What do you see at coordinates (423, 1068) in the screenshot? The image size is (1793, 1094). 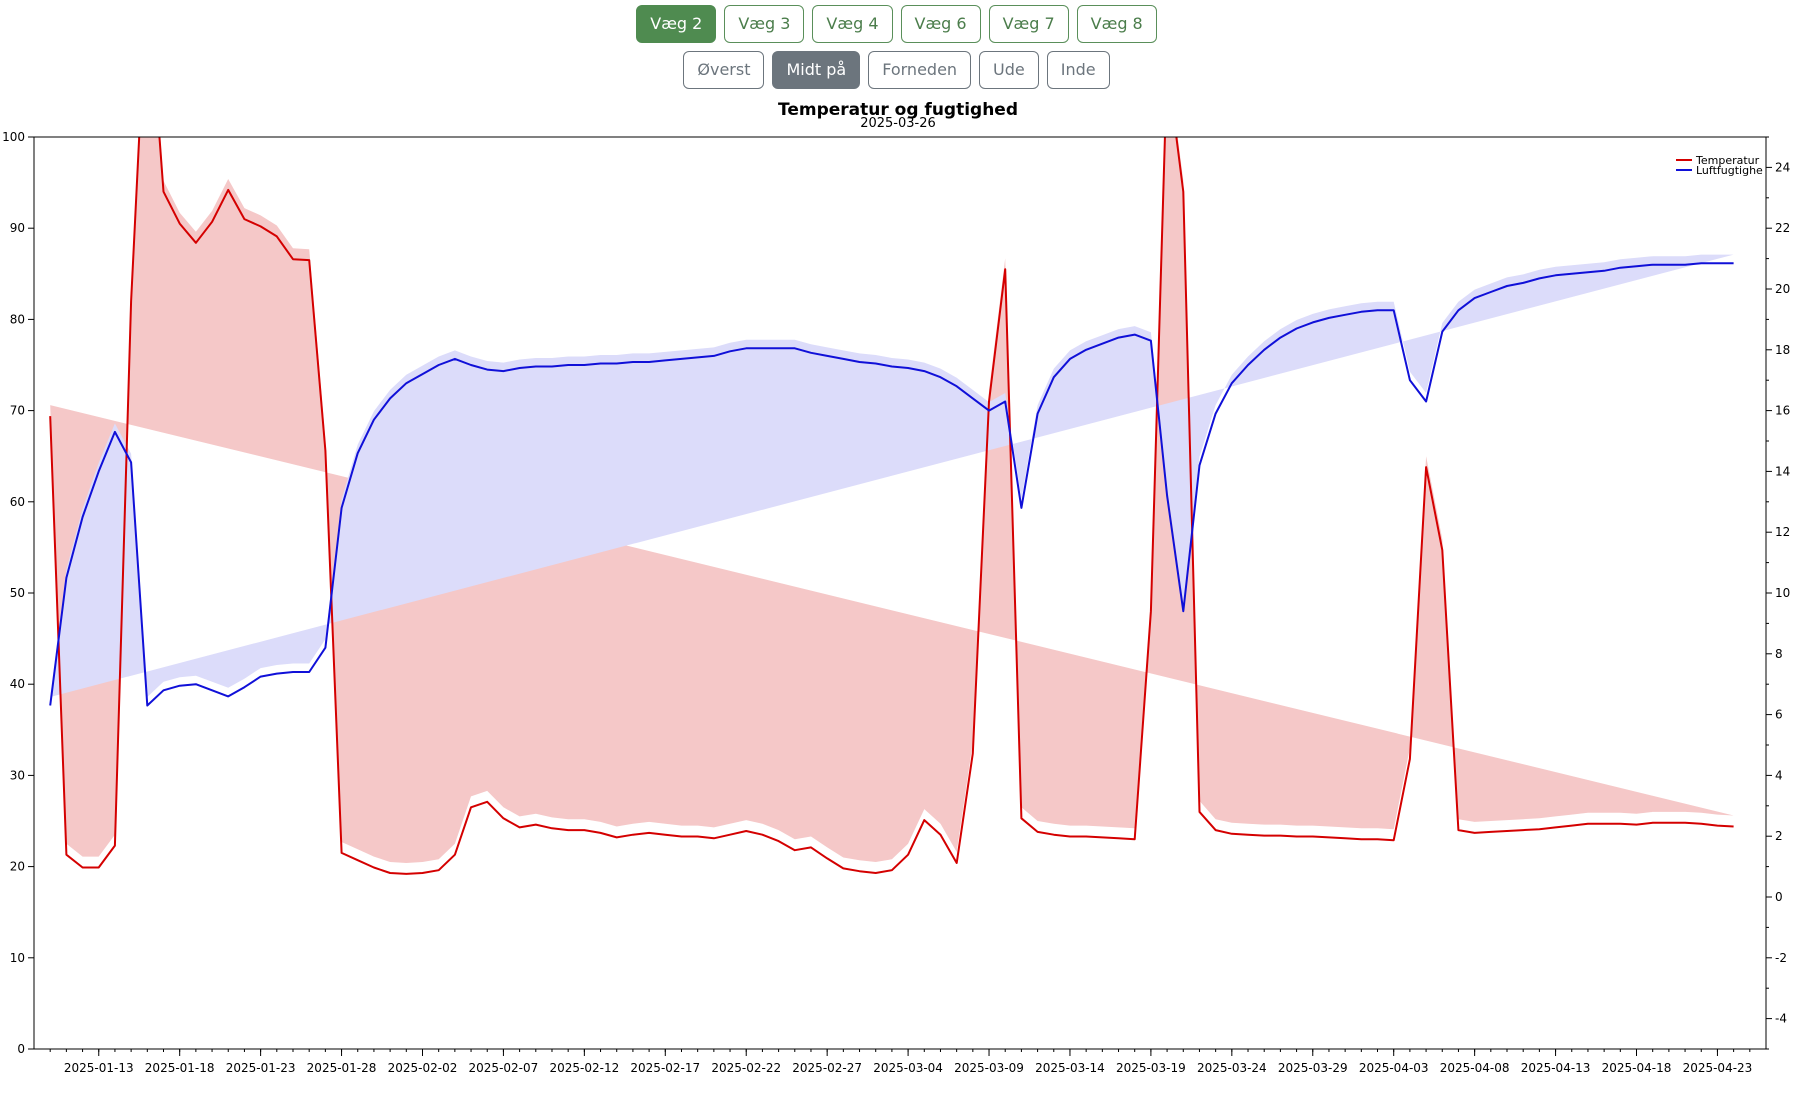 I see `x-tick-label: 2025-02-02` at bounding box center [423, 1068].